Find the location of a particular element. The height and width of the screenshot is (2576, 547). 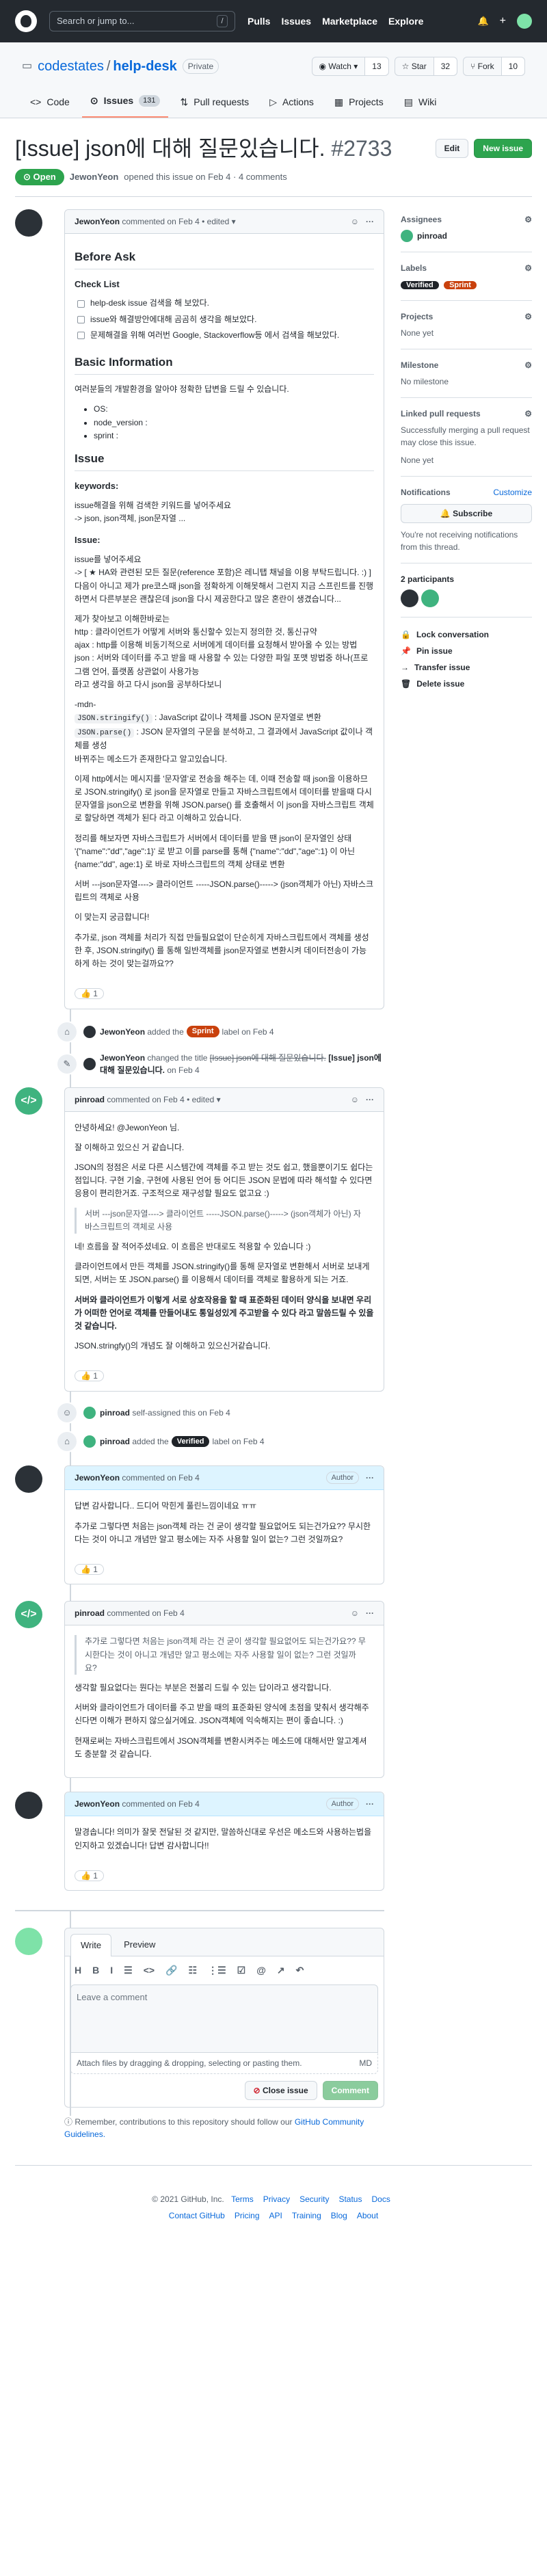

customize-link: Customize is located at coordinates (512, 492).